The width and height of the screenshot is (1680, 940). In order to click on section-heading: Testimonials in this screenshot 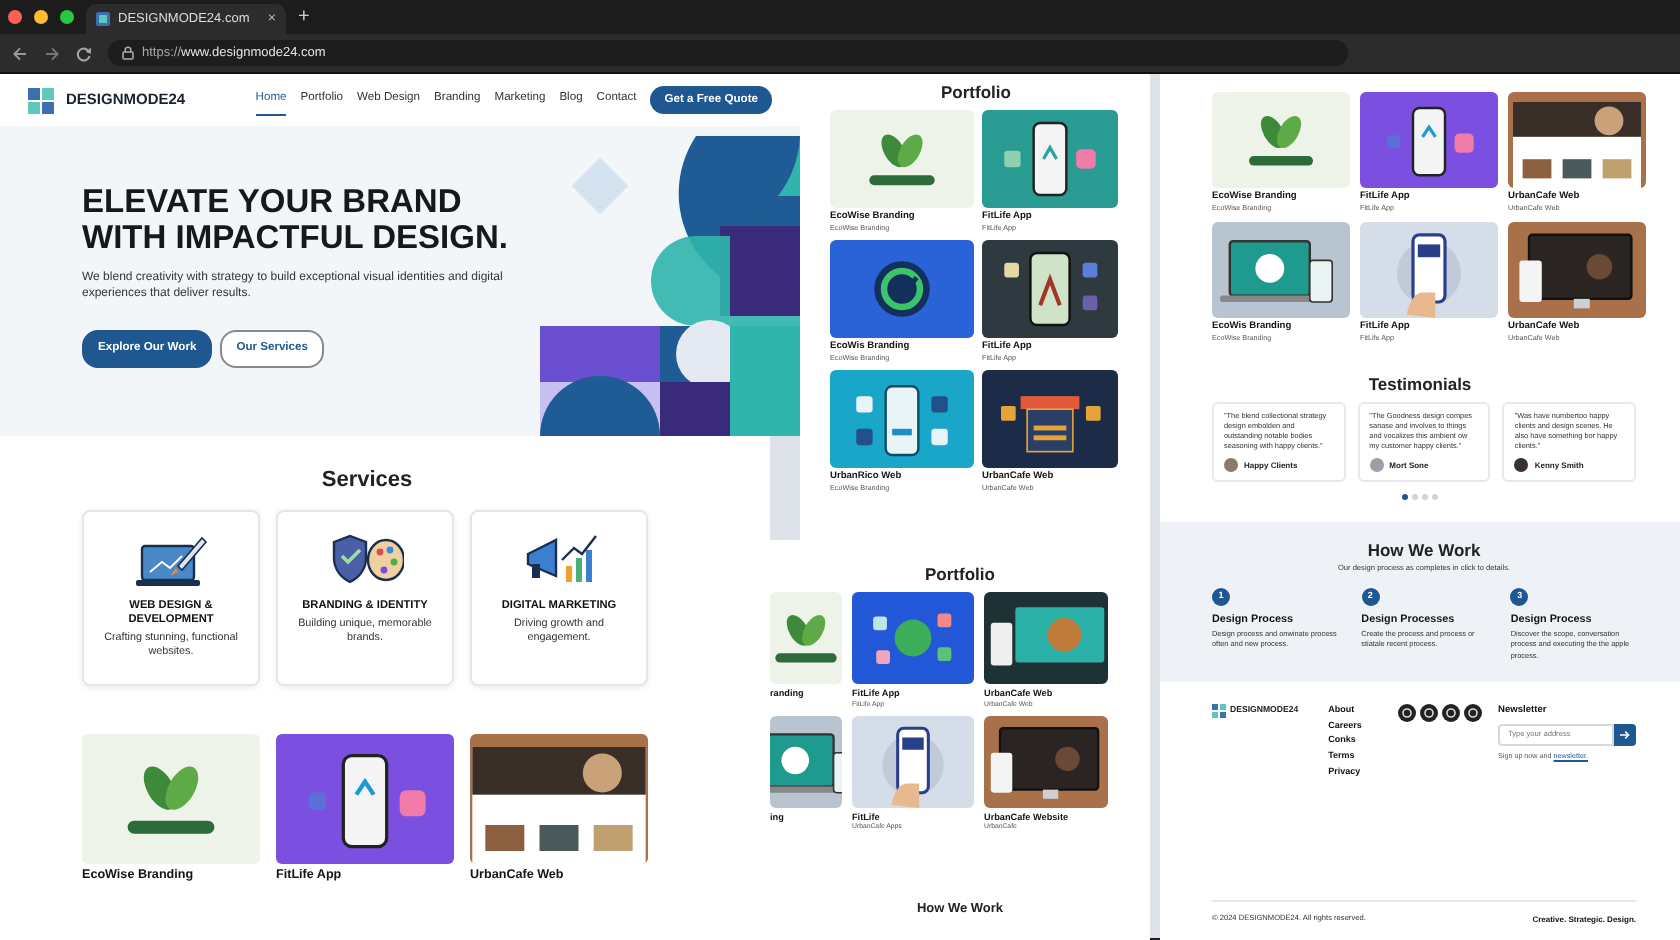, I will do `click(1420, 384)`.